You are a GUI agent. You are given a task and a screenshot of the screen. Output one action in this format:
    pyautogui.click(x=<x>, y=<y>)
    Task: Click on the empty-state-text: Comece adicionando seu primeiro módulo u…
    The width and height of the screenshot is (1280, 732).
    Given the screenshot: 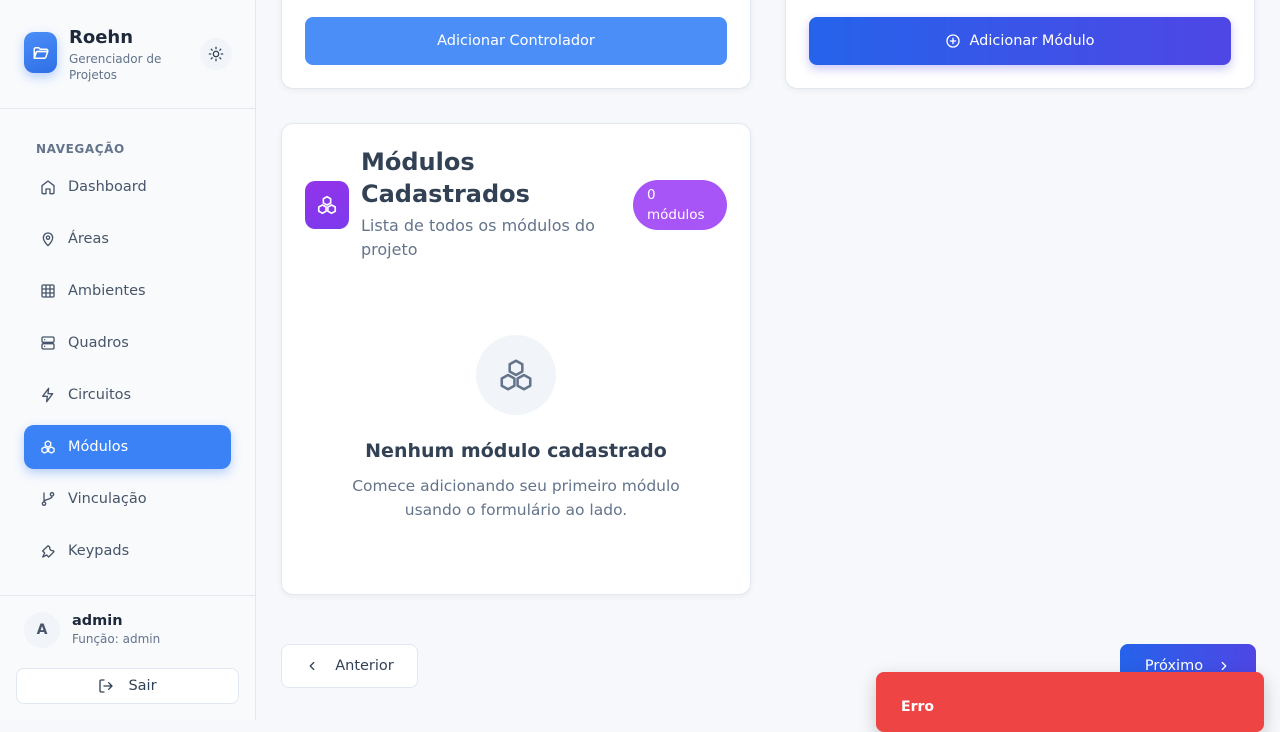 What is the action you would take?
    pyautogui.click(x=516, y=498)
    